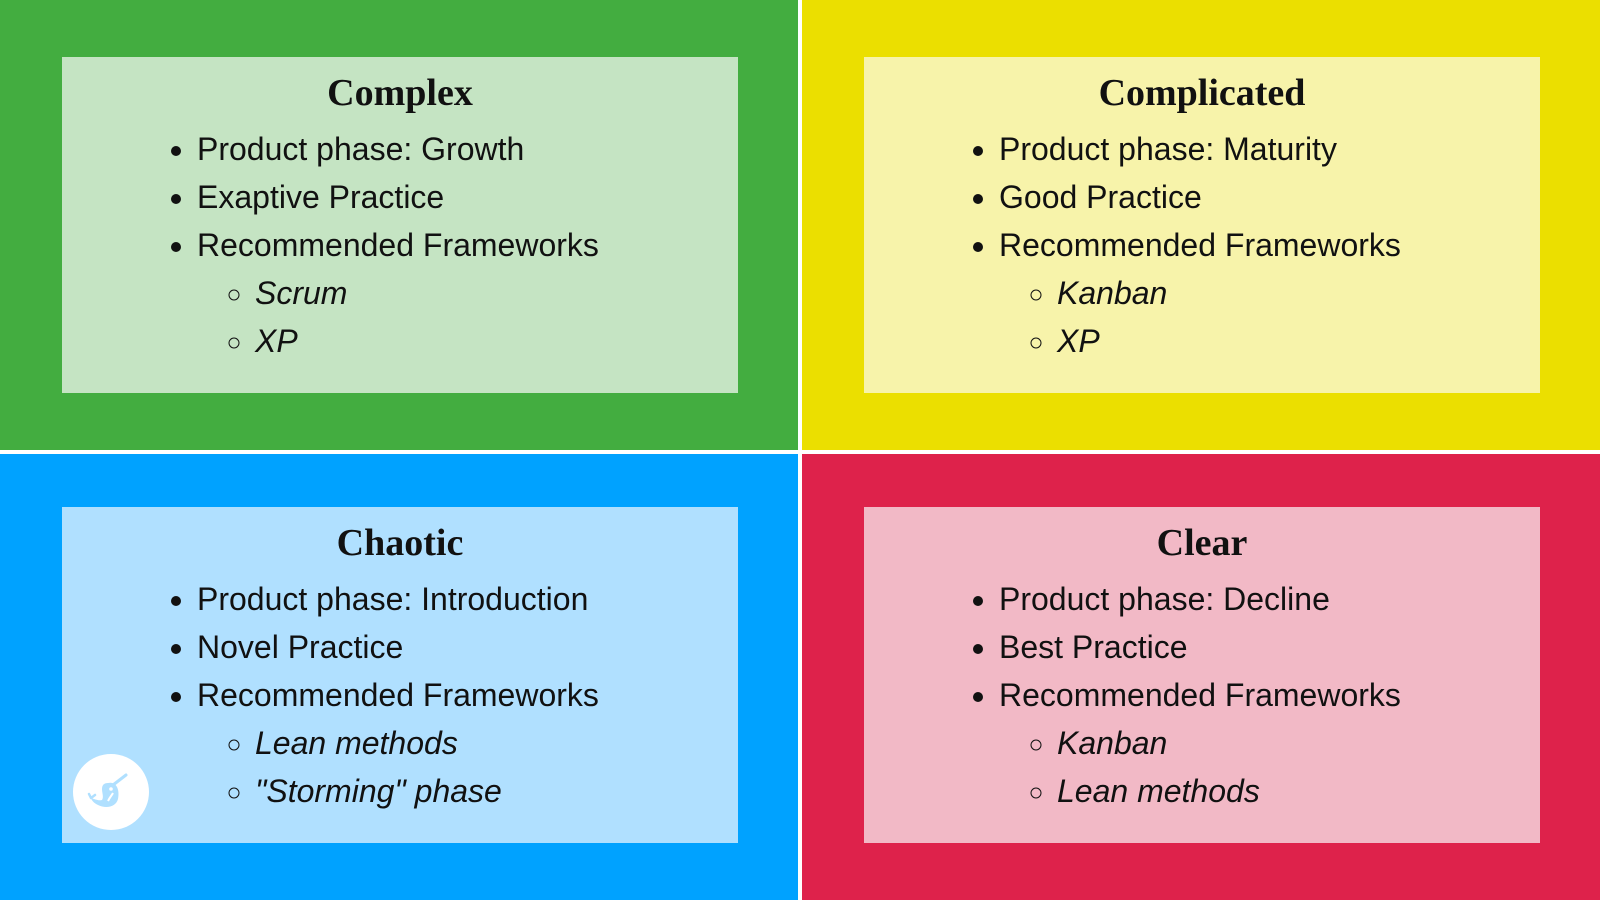  What do you see at coordinates (496, 293) in the screenshot?
I see `framework-item: Scrum` at bounding box center [496, 293].